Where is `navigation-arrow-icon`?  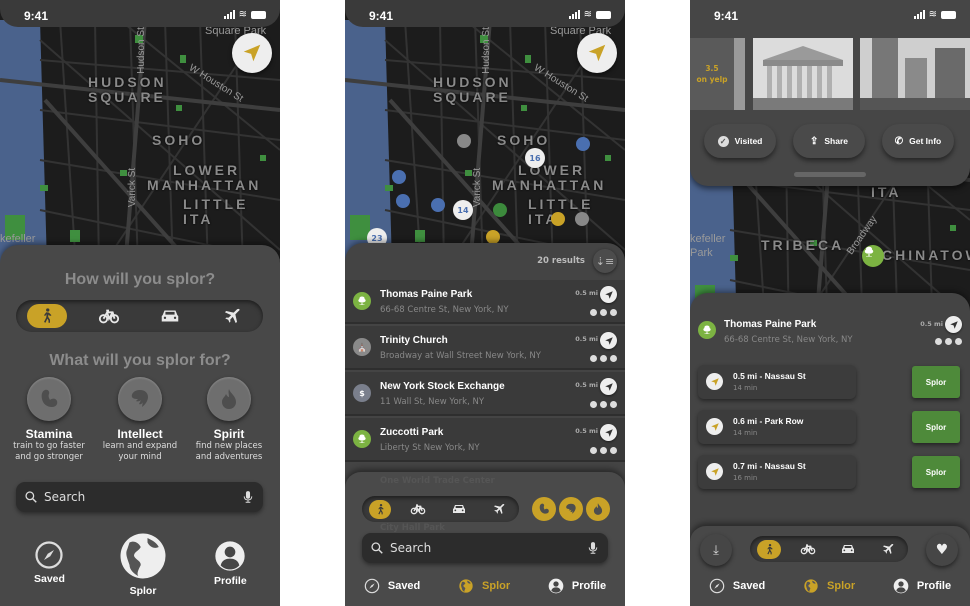
navigation-arrow-icon is located at coordinates (609, 387).